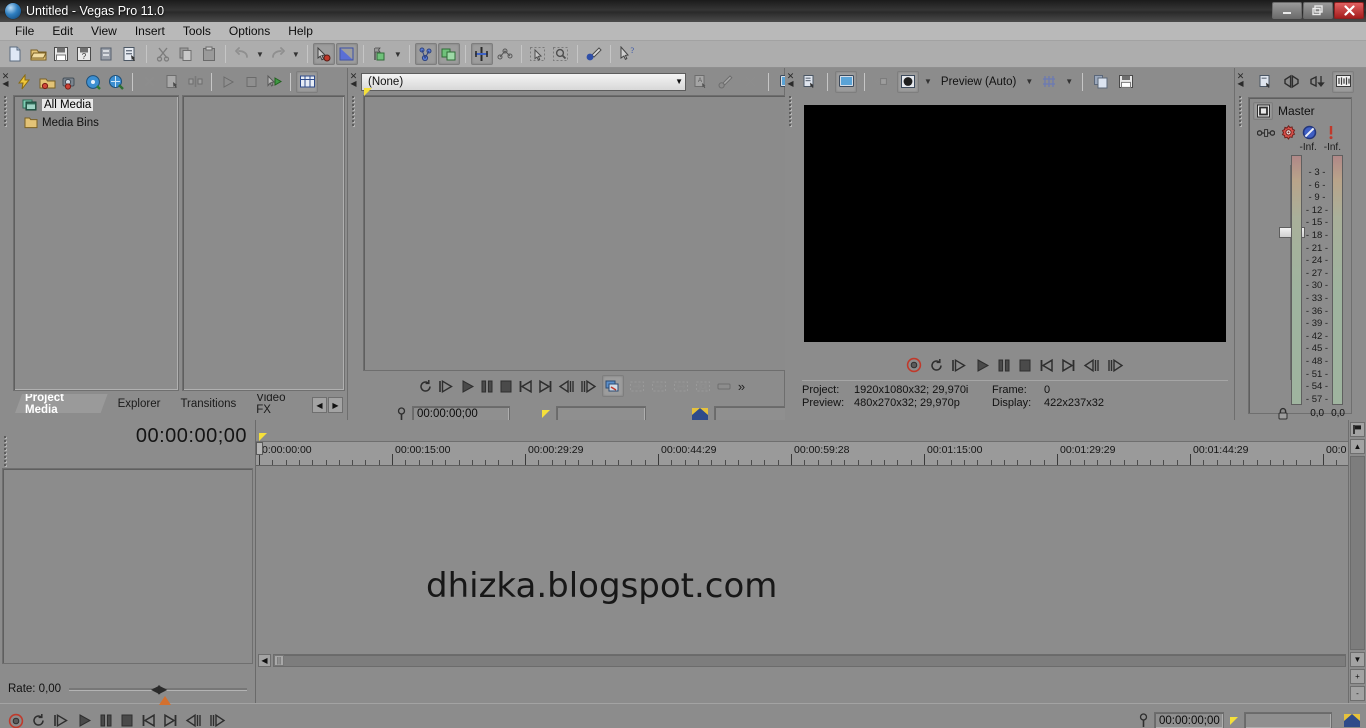  What do you see at coordinates (588, 386) in the screenshot?
I see `next-frame-icon` at bounding box center [588, 386].